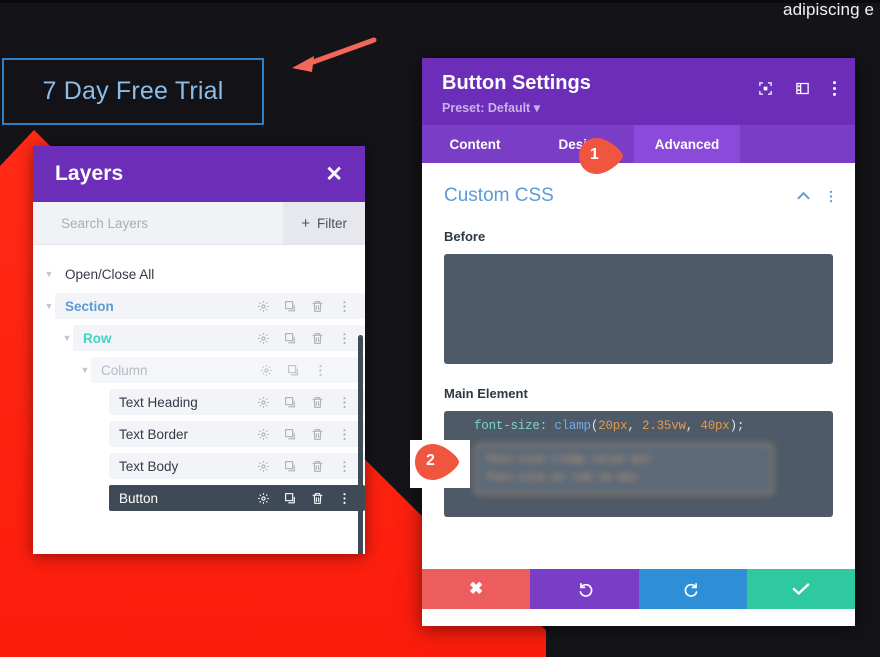  I want to click on trial-button-label: 7 Day Free Trial, so click(133, 91).